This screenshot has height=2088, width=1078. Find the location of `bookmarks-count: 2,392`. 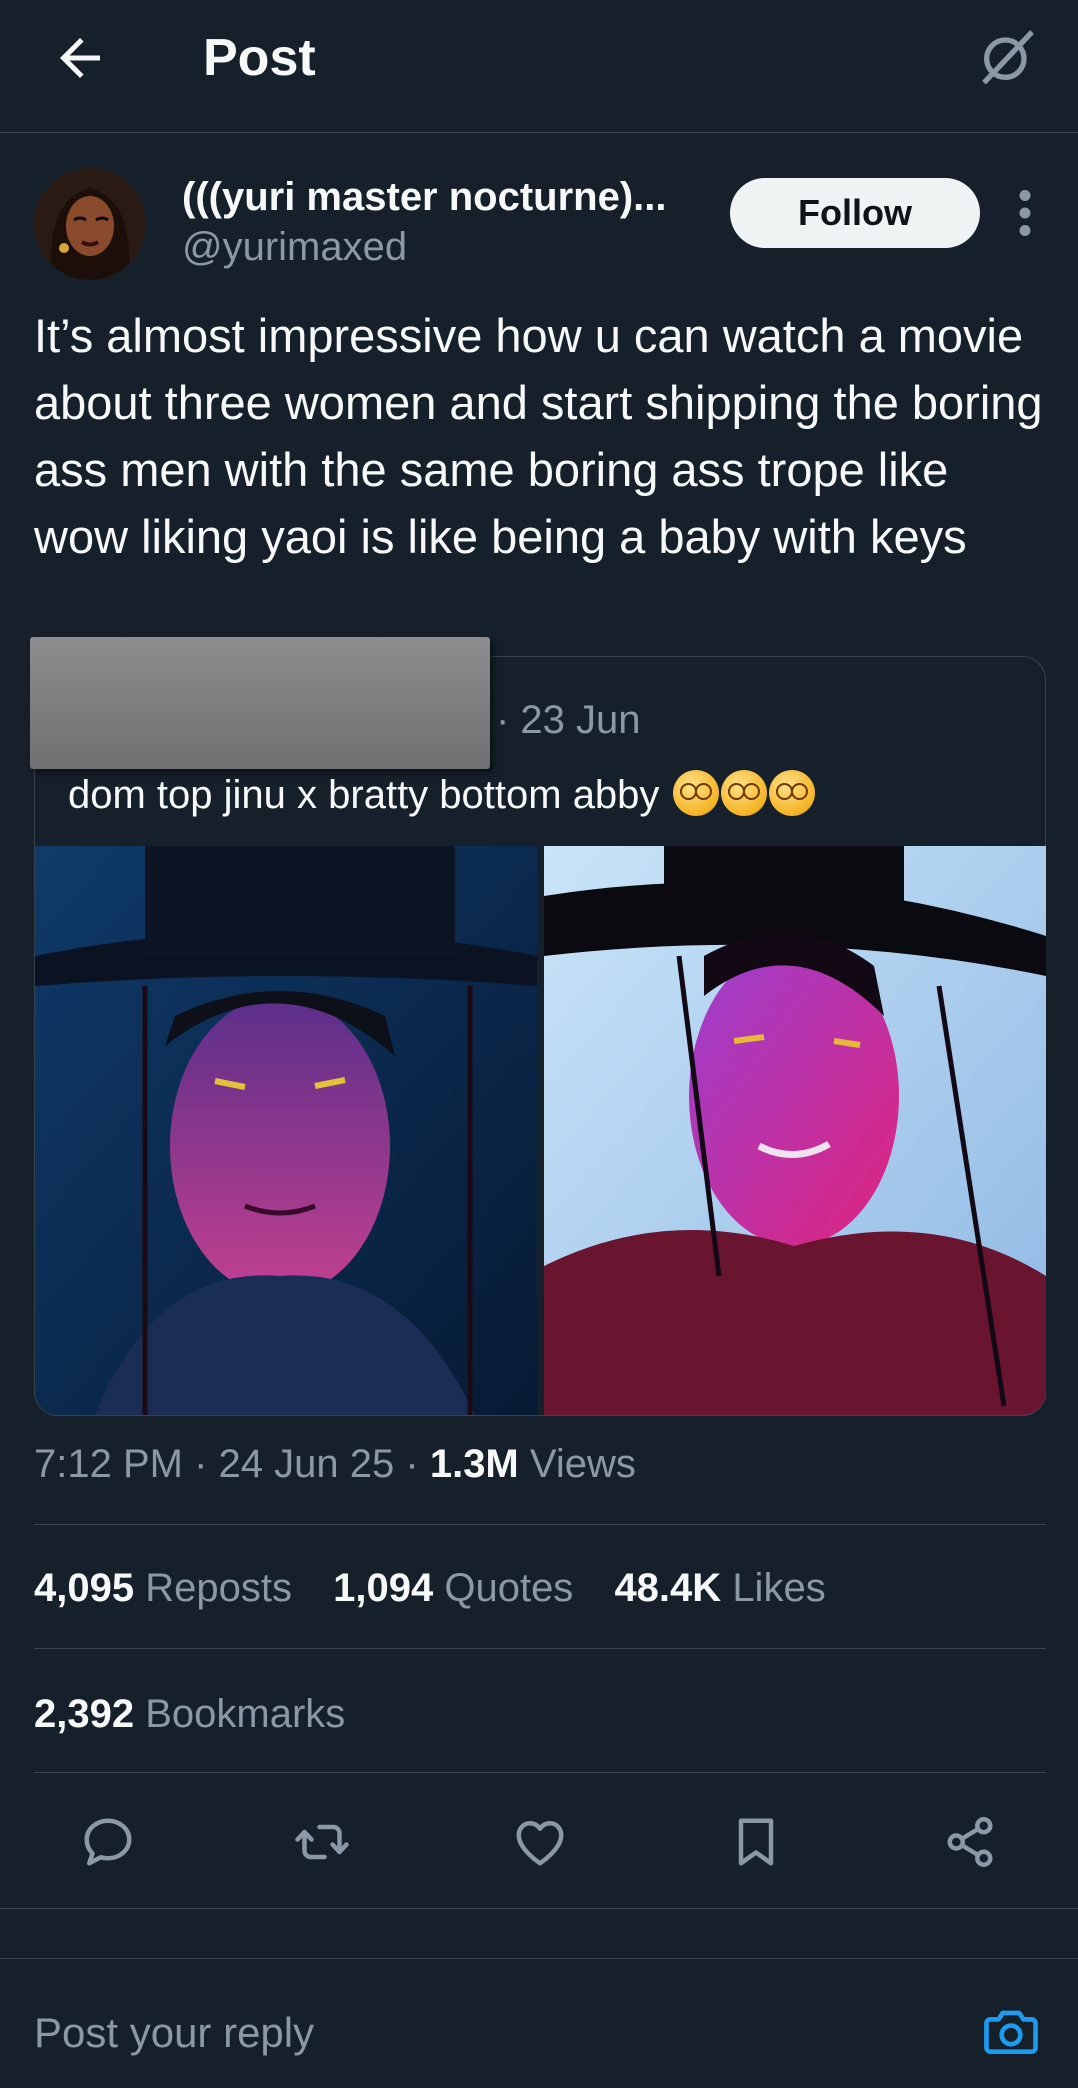

bookmarks-count: 2,392 is located at coordinates (84, 1714).